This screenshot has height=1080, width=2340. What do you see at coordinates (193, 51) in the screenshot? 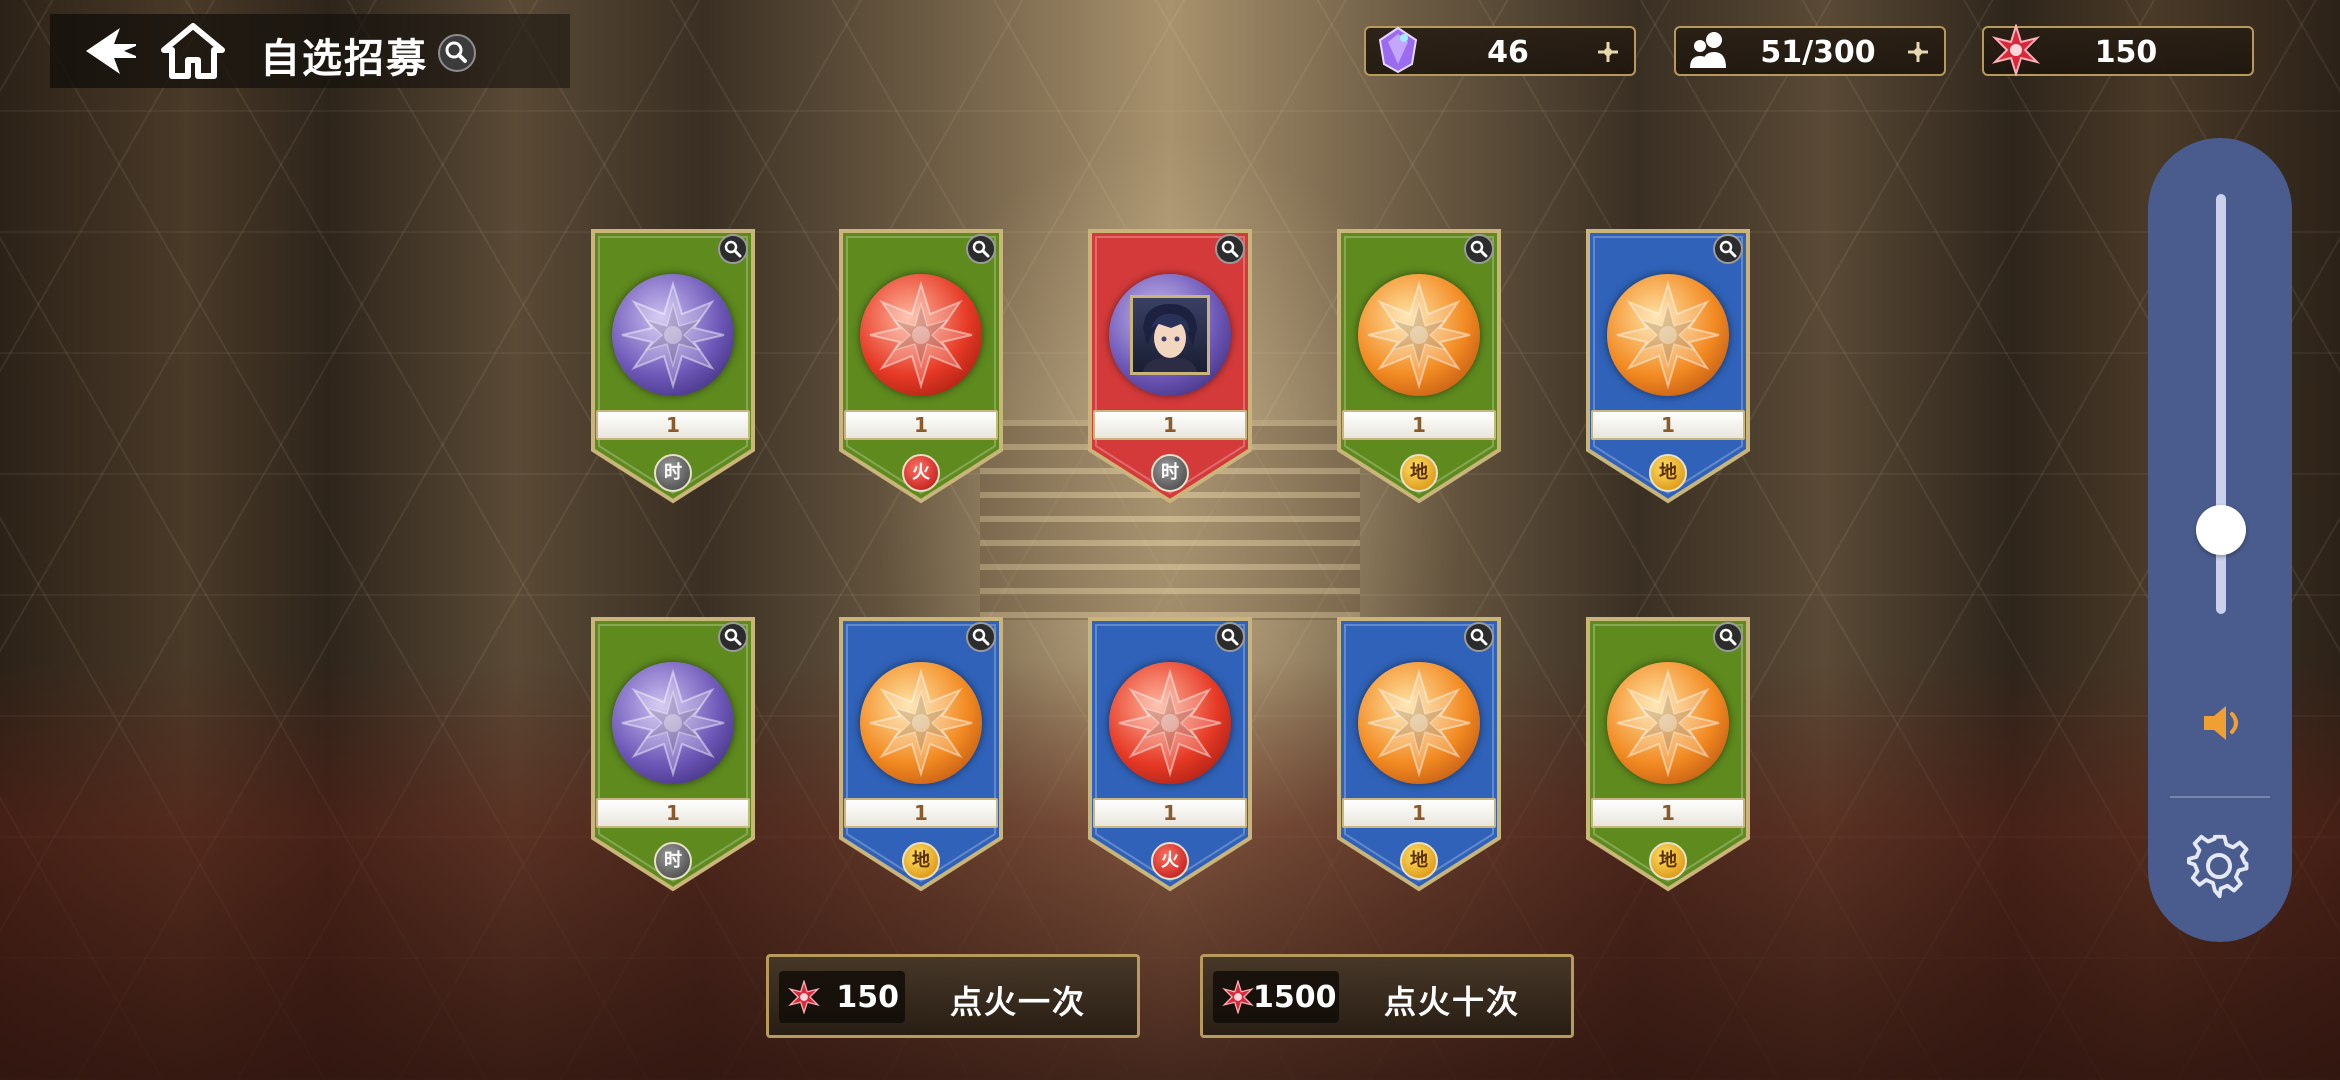
I see `home-button` at bounding box center [193, 51].